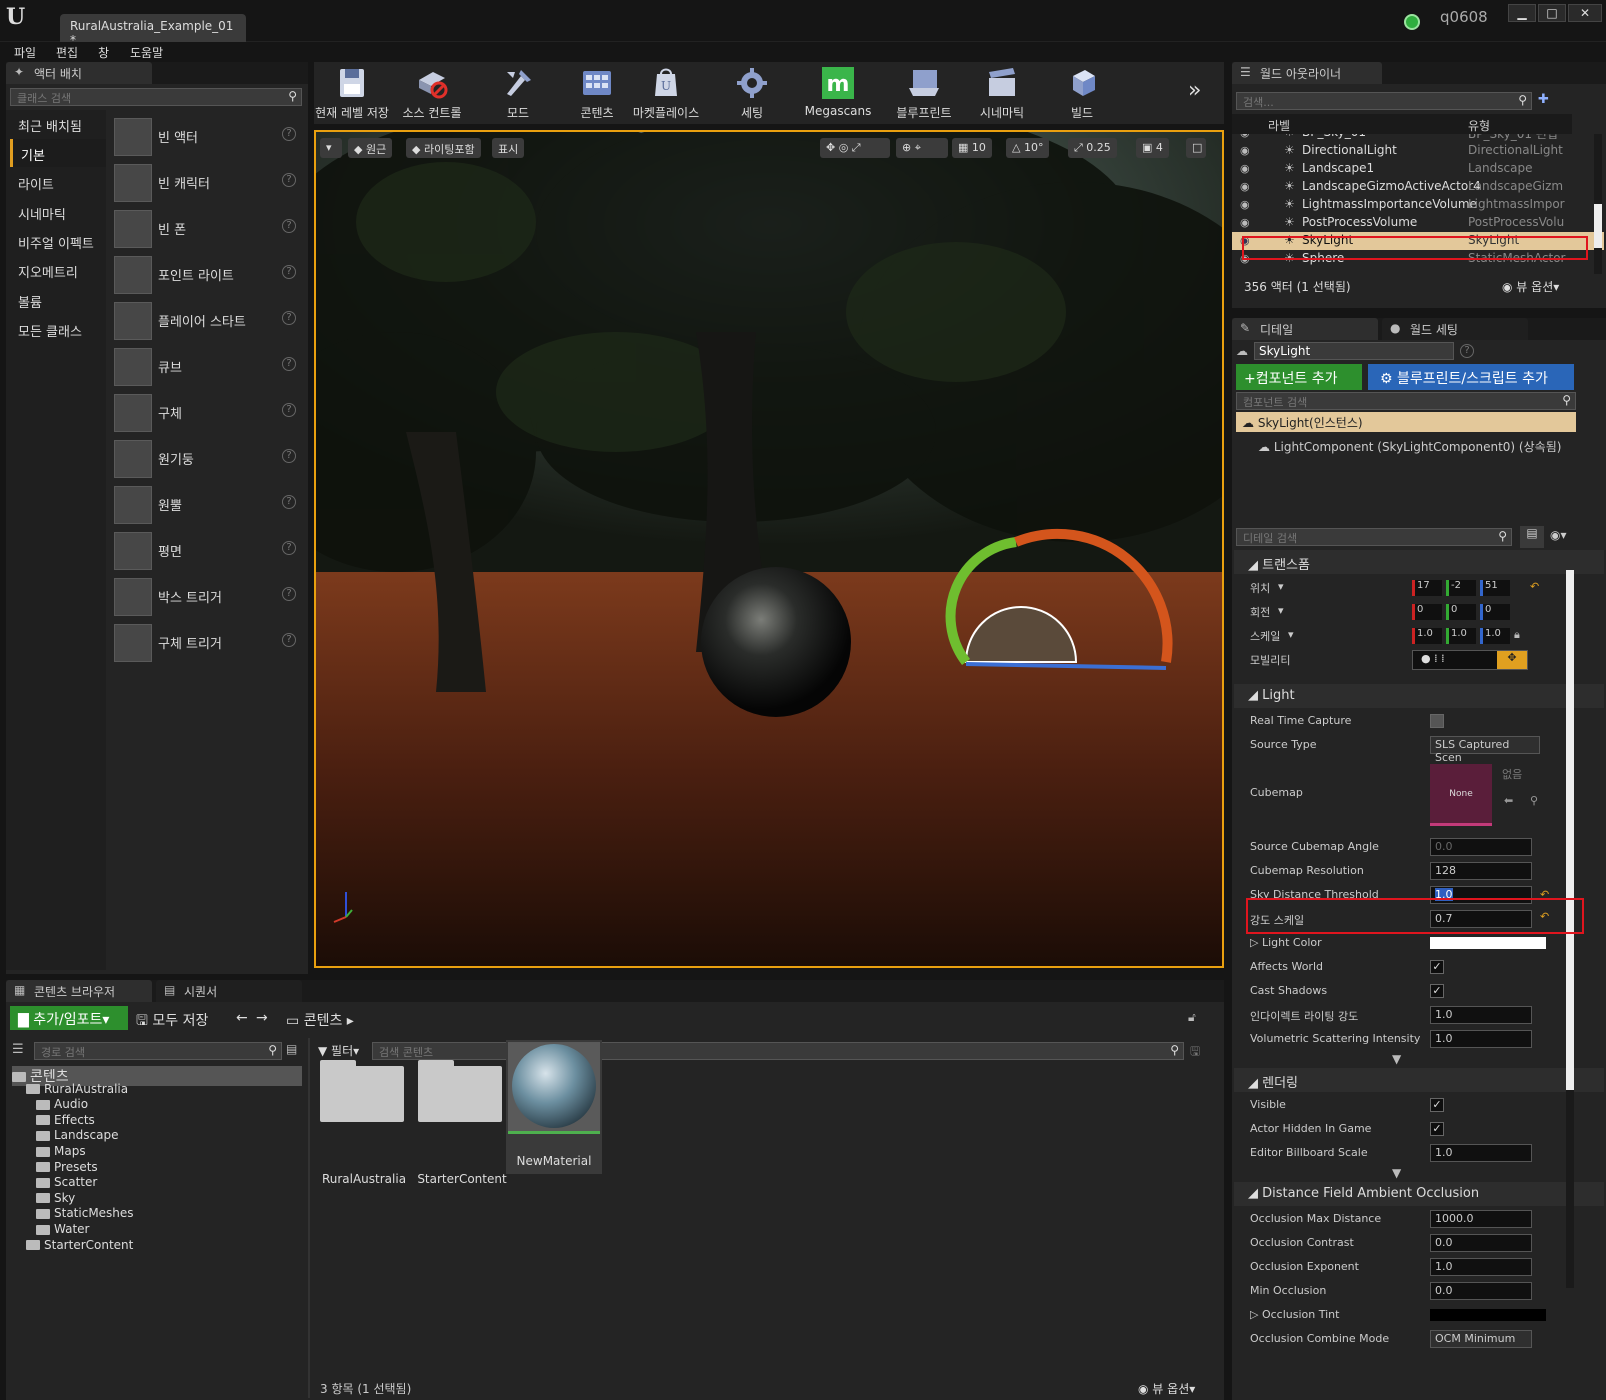  I want to click on cubemap-resolution-field: 128, so click(1481, 871).